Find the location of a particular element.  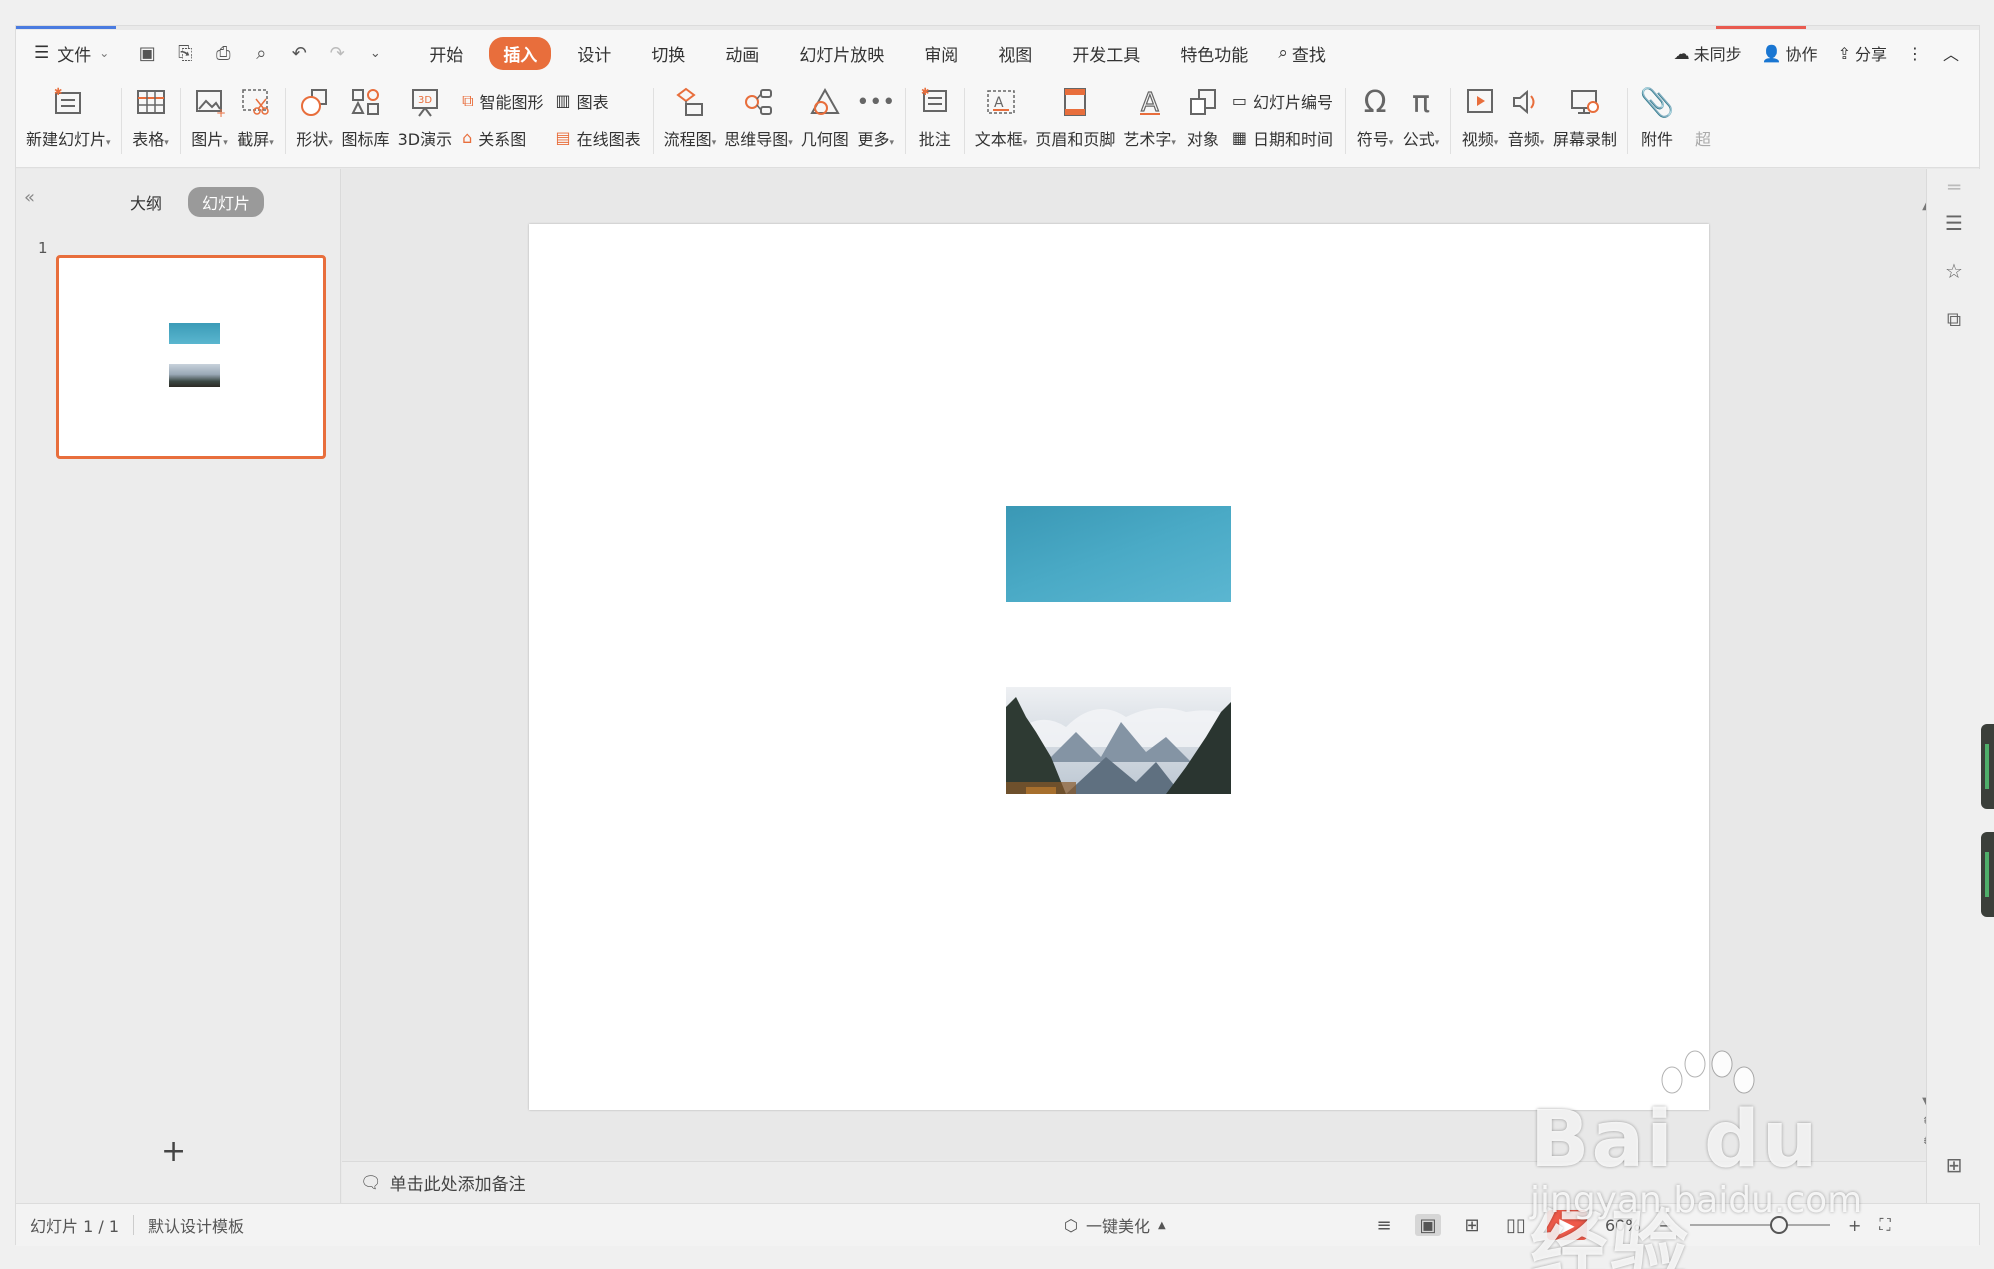

attachment-button: 📎 附件 is located at coordinates (1657, 120).